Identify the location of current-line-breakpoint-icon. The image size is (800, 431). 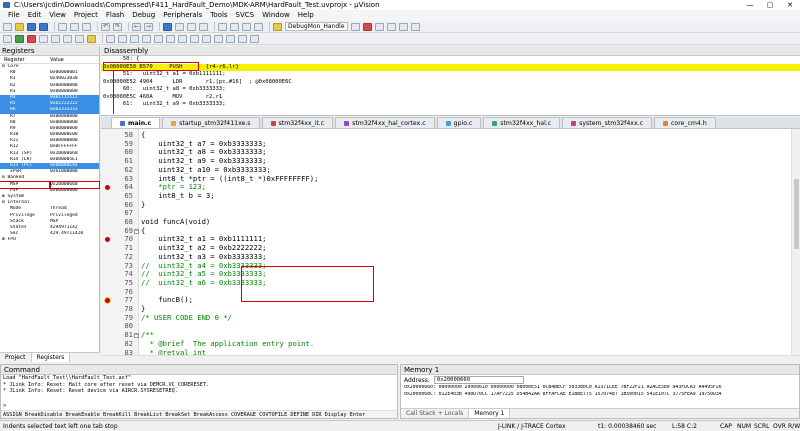
(107, 301).